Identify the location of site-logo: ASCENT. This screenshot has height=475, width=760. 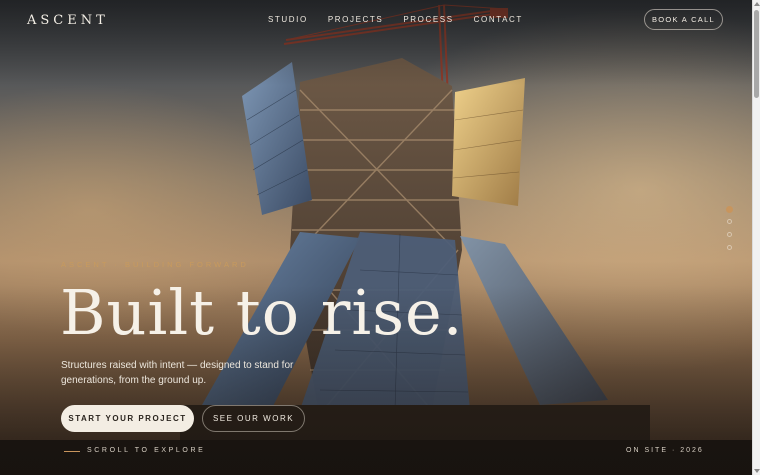
(68, 20).